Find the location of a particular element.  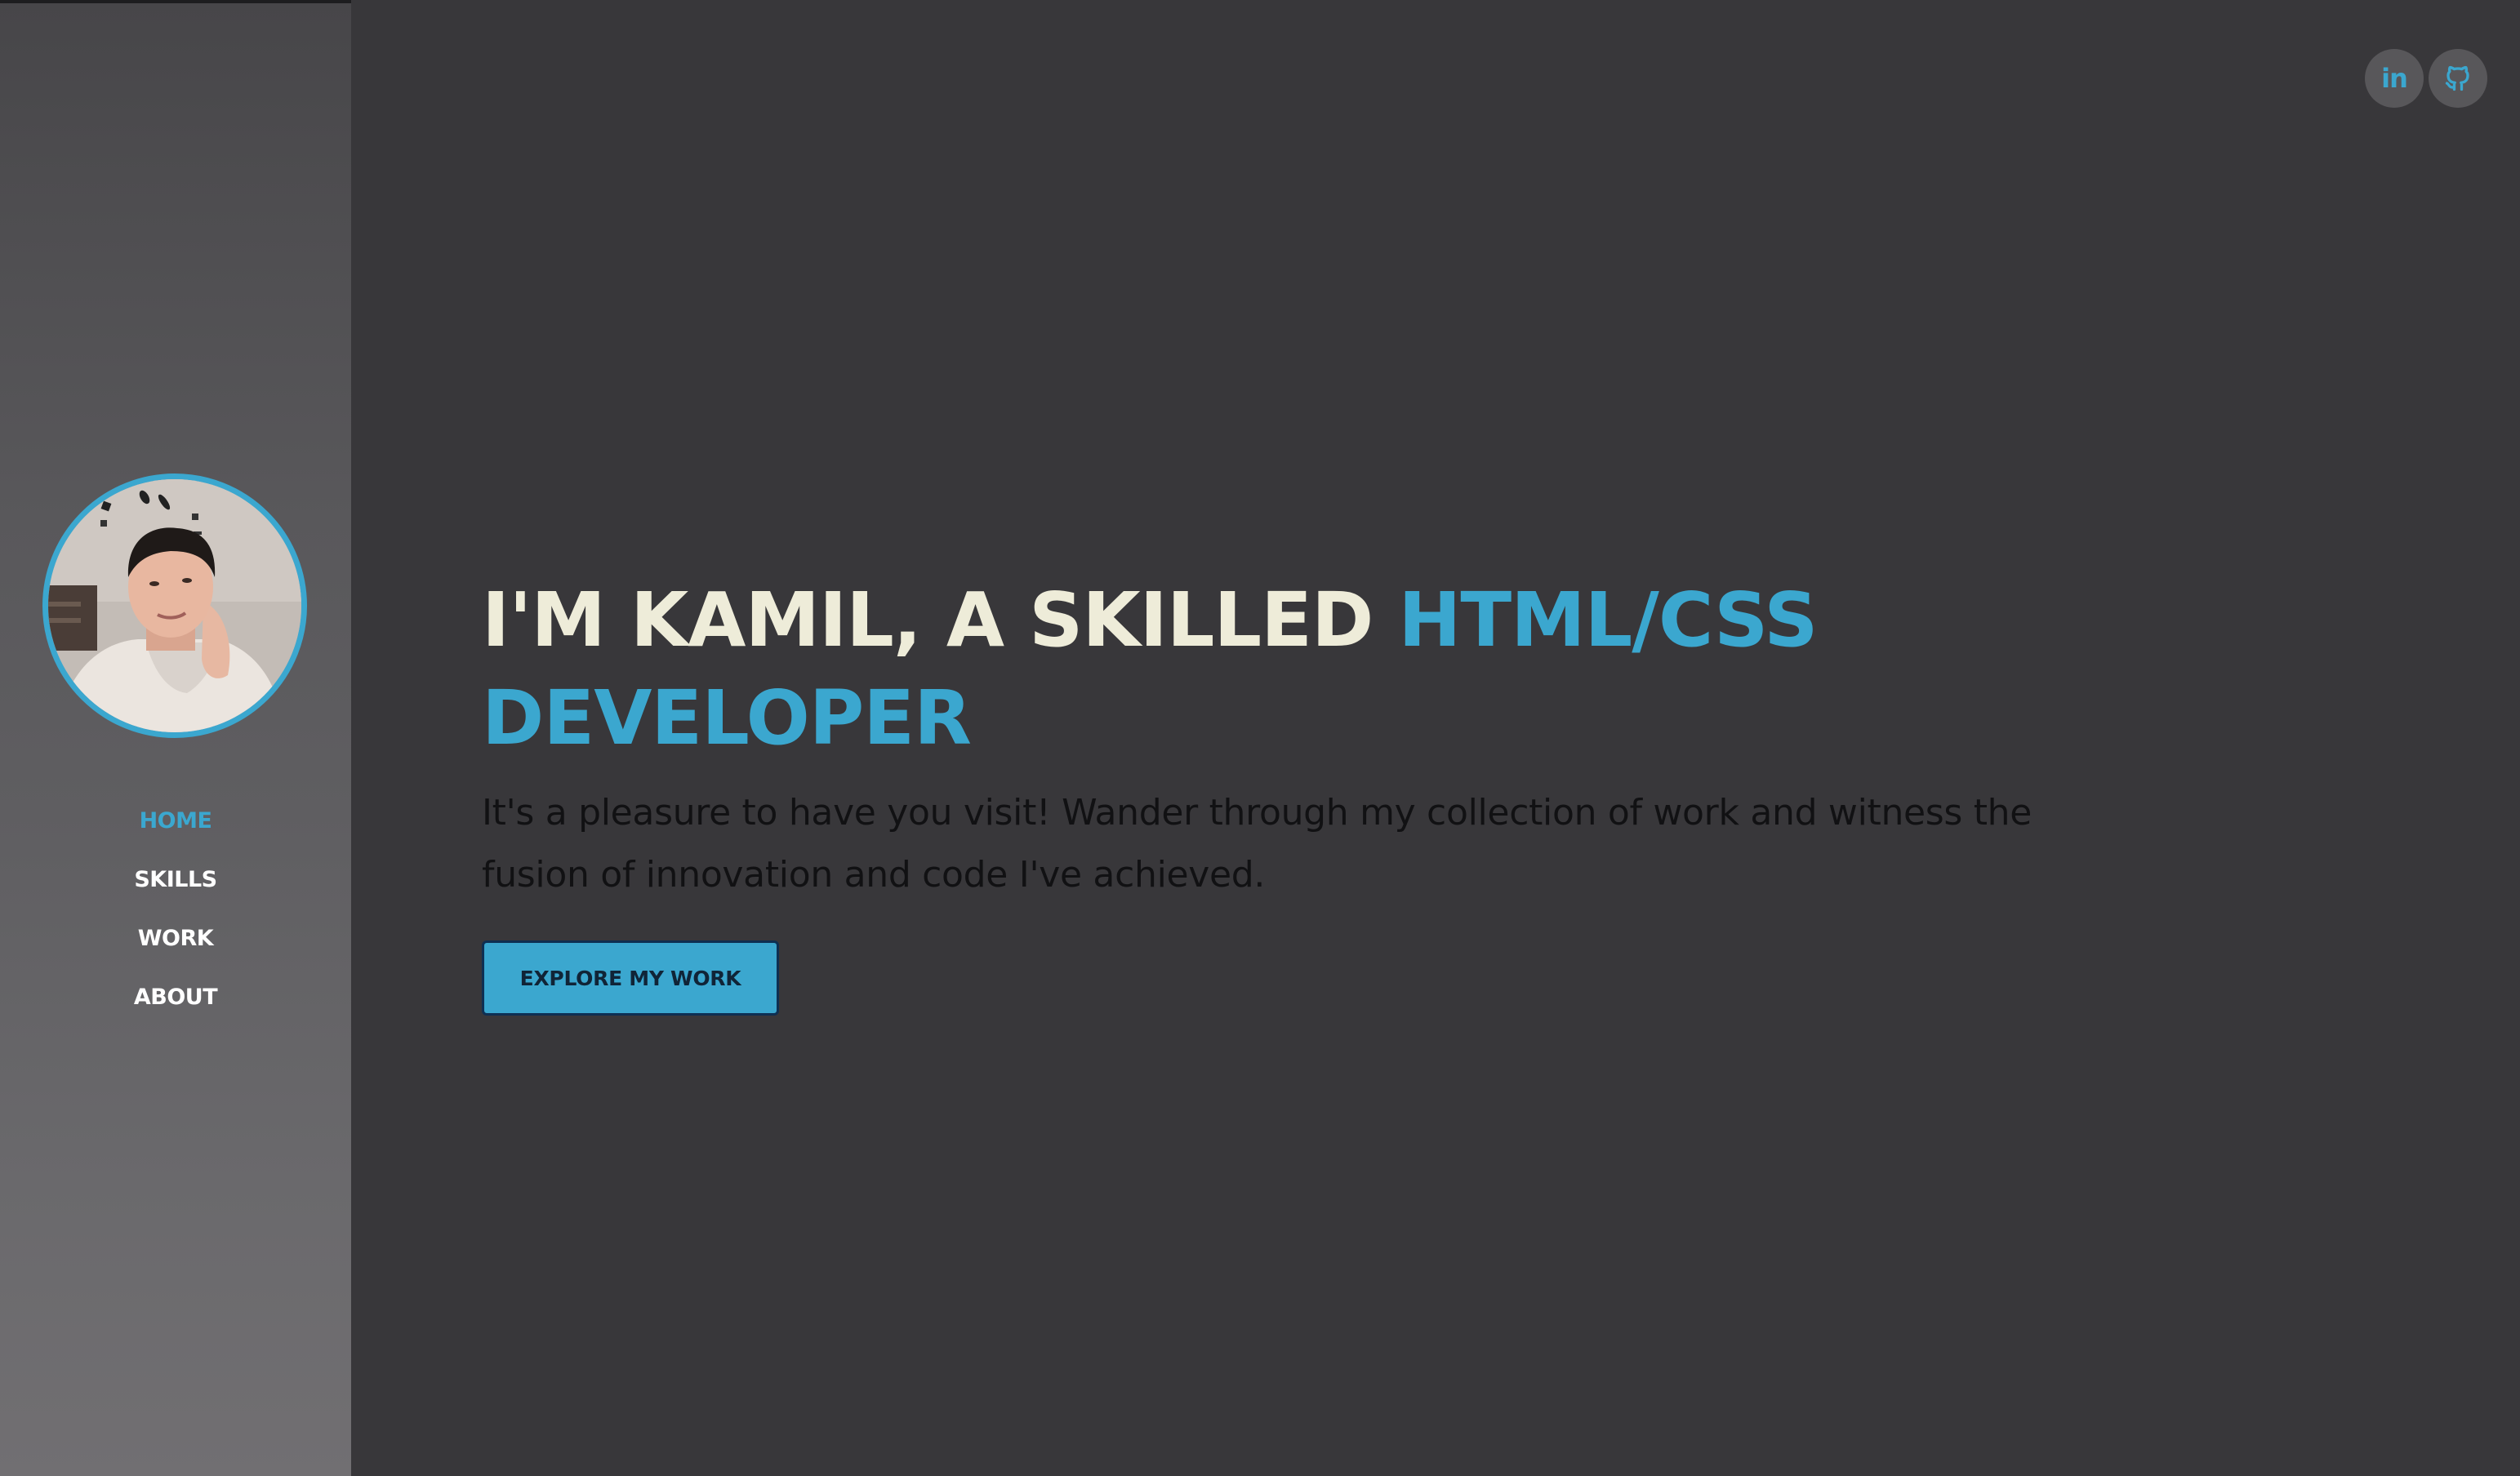

github-icon is located at coordinates (2457, 78).